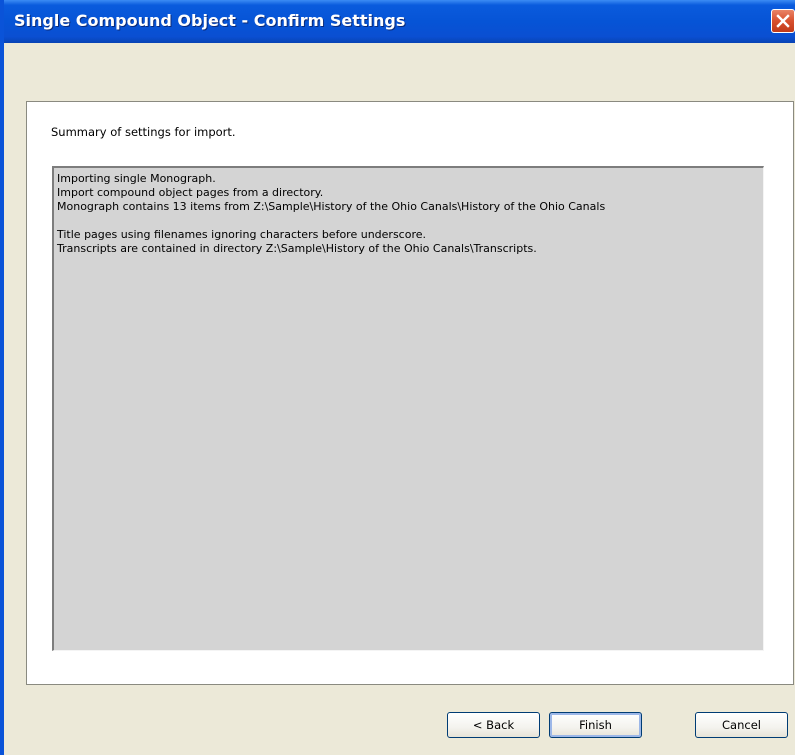  I want to click on cancel-button: Cancel, so click(741, 725).